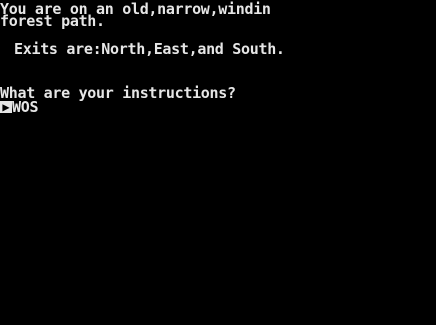 This screenshot has width=436, height=327. Describe the element at coordinates (6, 106) in the screenshot. I see `cursor-icon: ▶` at that location.